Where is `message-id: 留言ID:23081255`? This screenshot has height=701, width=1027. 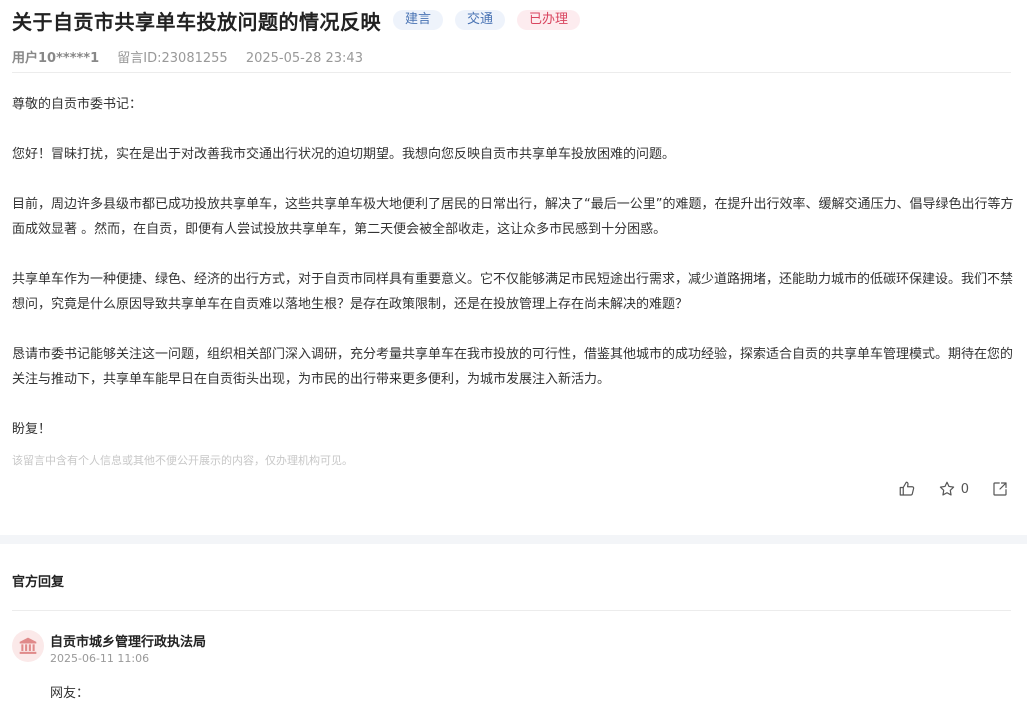
message-id: 留言ID:23081255 is located at coordinates (172, 58).